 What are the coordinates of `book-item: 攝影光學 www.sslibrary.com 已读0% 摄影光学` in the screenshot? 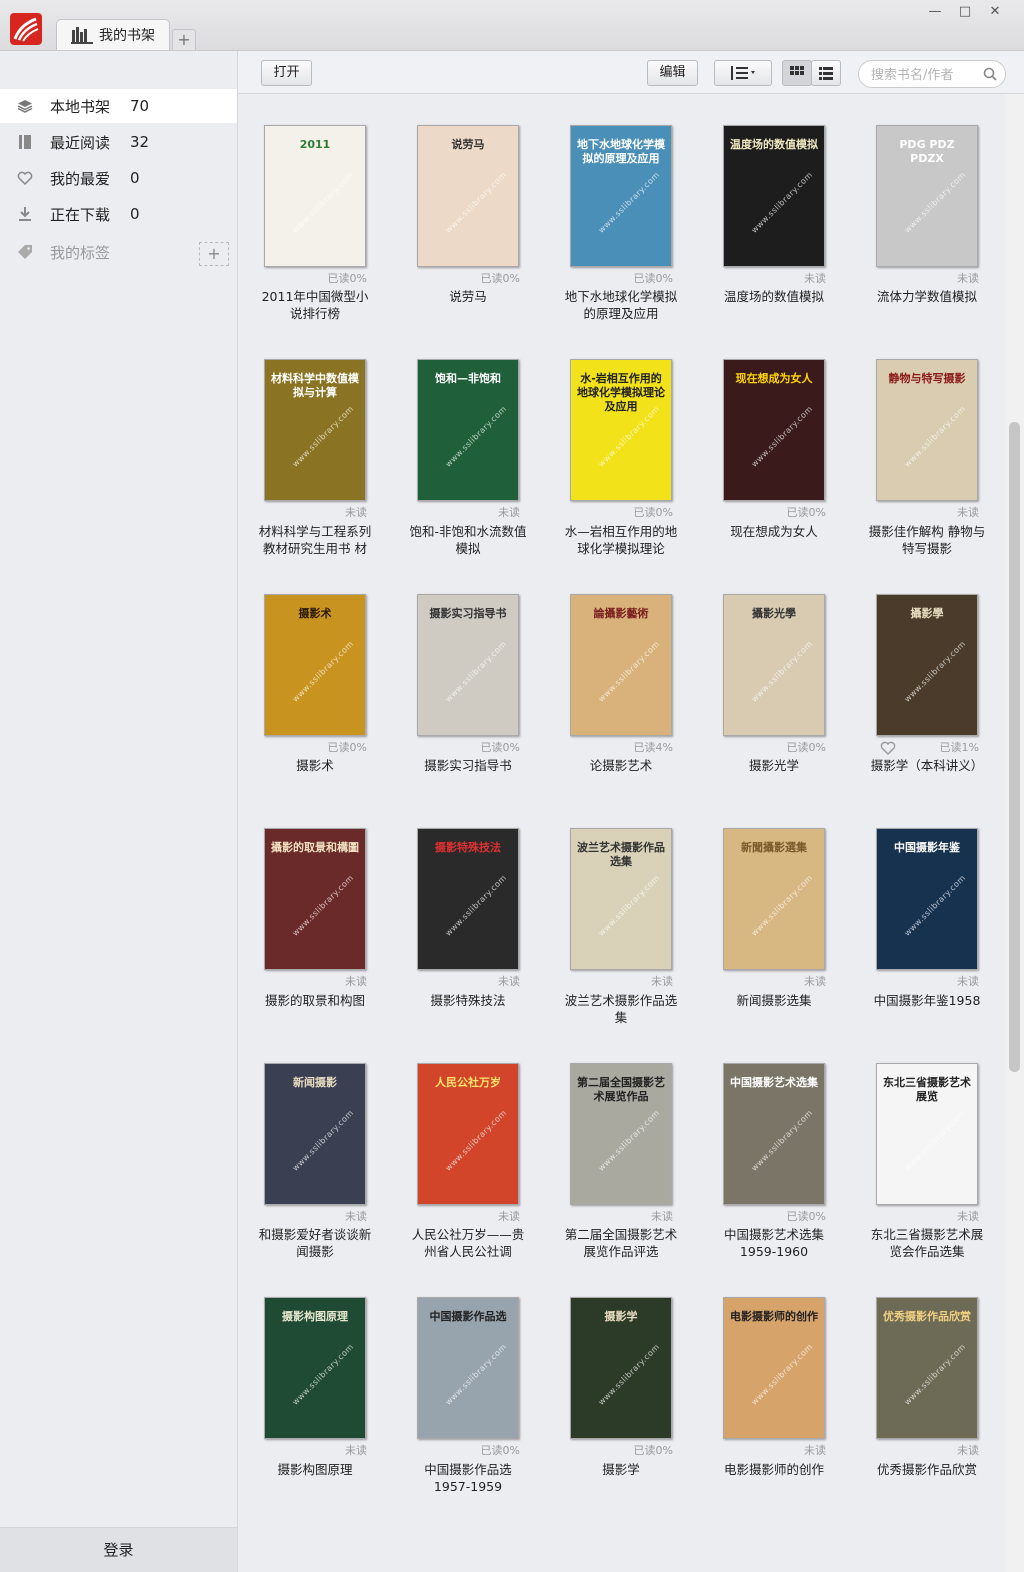 It's located at (773, 680).